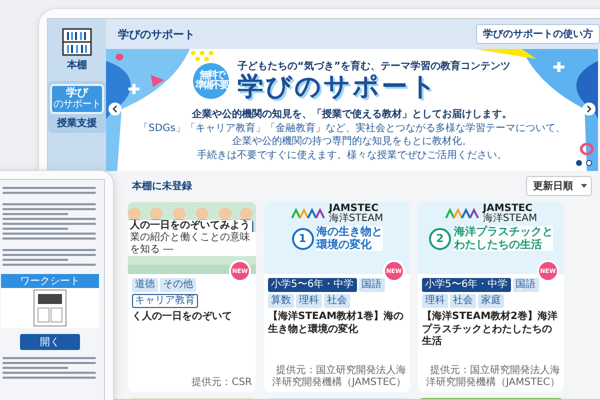 Image resolution: width=600 pixels, height=400 pixels. I want to click on thumbnail-heading: 海の生き物と 環境の変化, so click(349, 239).